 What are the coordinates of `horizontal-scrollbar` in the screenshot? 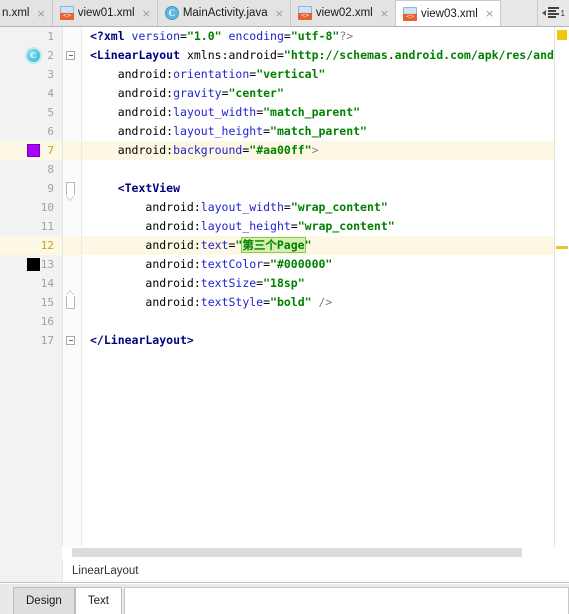 It's located at (284, 553).